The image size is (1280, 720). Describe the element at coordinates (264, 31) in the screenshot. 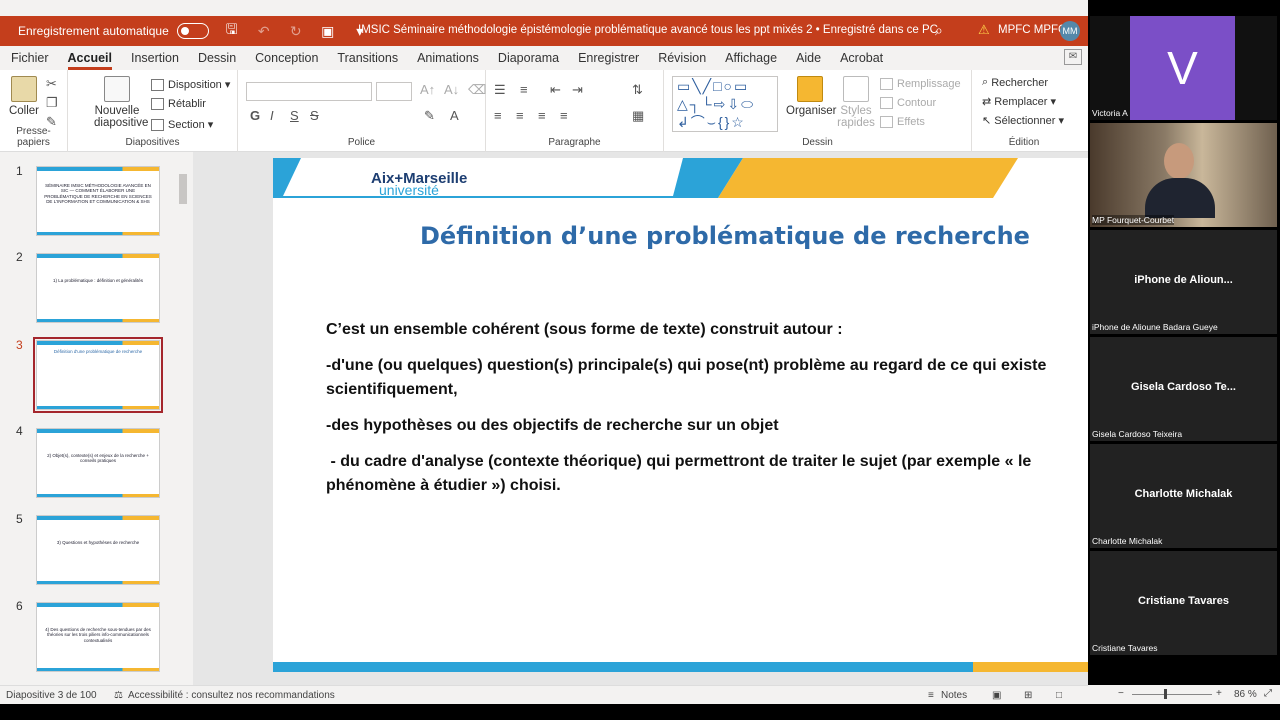

I see `undo-icon: ↶` at that location.